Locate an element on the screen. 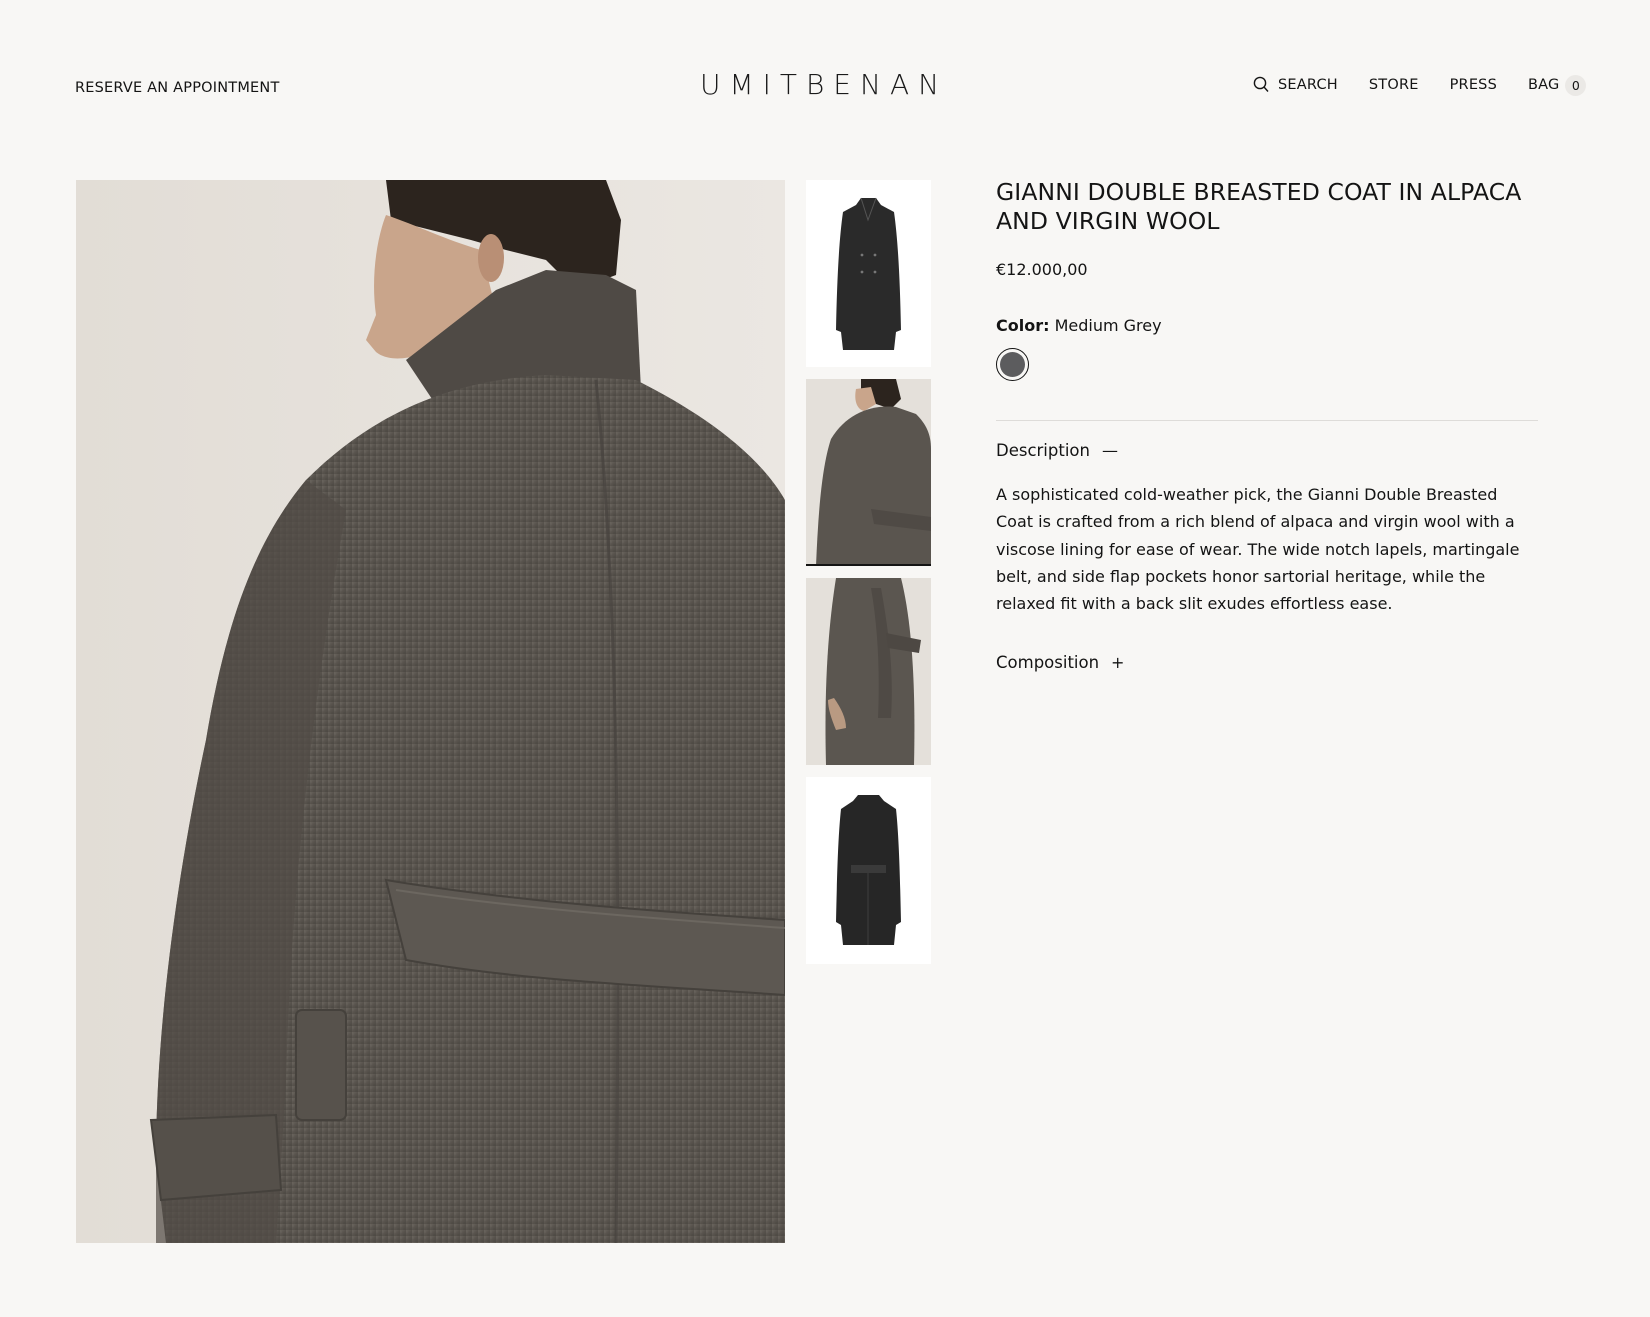  search-label: SEARCH is located at coordinates (1308, 84).